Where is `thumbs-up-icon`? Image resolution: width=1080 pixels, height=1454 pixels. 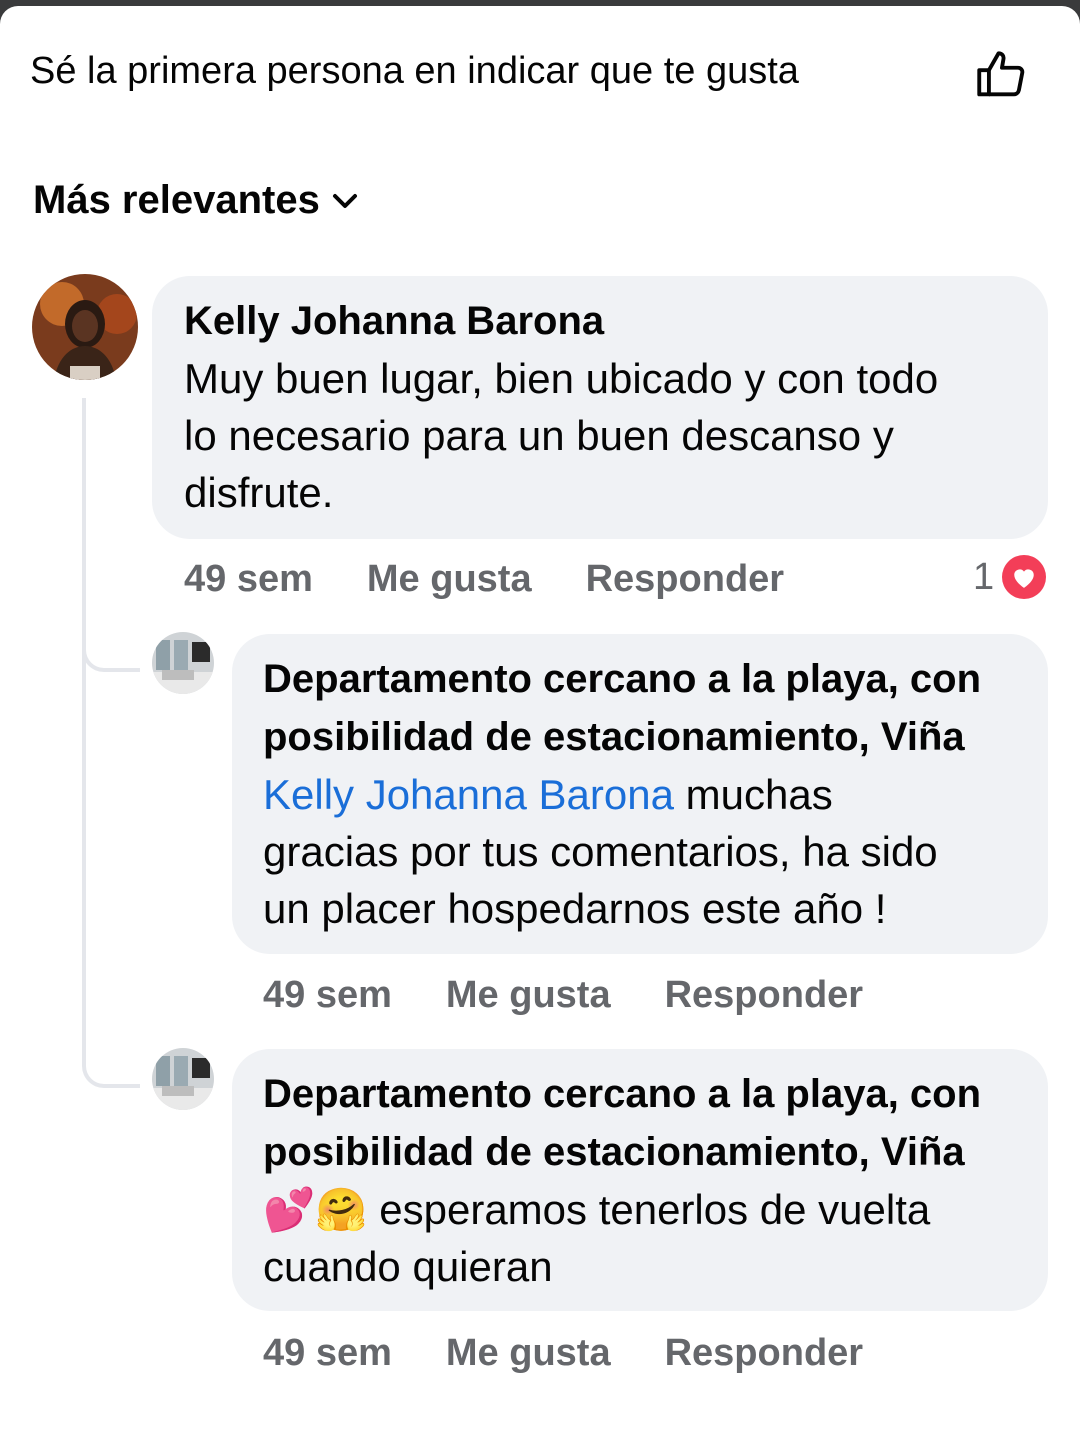
thumbs-up-icon is located at coordinates (1001, 75).